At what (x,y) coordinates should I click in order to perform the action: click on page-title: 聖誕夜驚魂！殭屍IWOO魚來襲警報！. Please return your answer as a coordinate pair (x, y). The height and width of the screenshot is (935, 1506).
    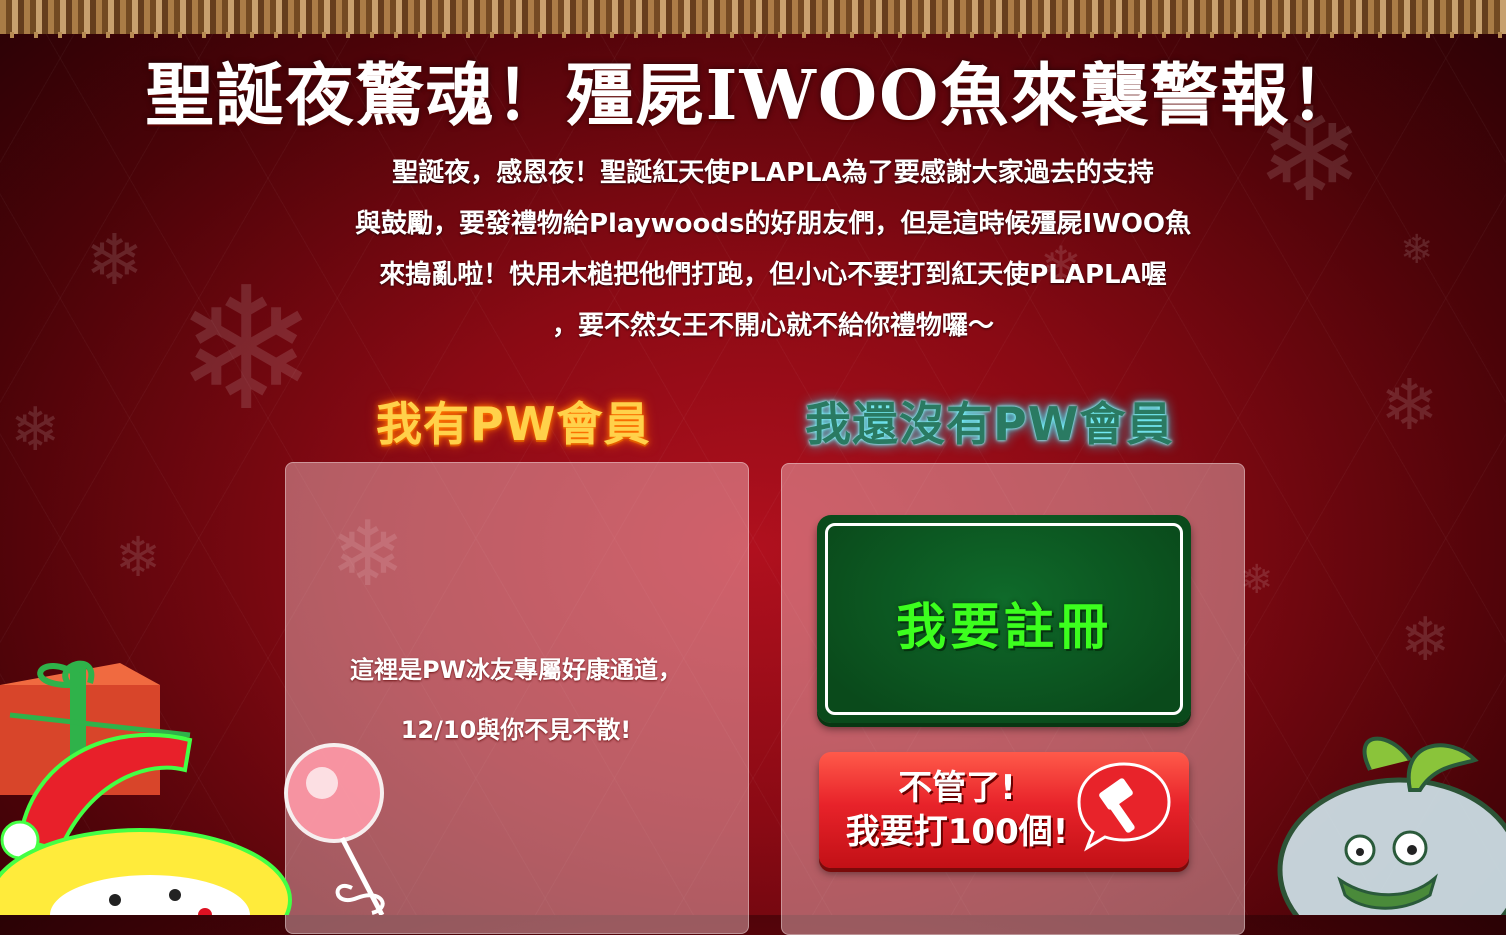
    Looking at the image, I should click on (753, 96).